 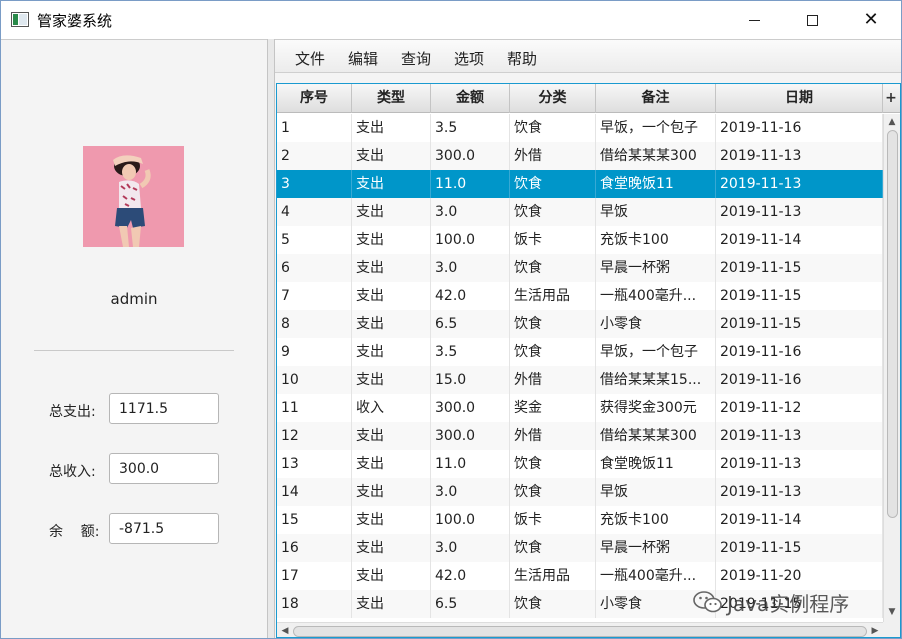 What do you see at coordinates (469, 58) in the screenshot?
I see `menu-options: 选项` at bounding box center [469, 58].